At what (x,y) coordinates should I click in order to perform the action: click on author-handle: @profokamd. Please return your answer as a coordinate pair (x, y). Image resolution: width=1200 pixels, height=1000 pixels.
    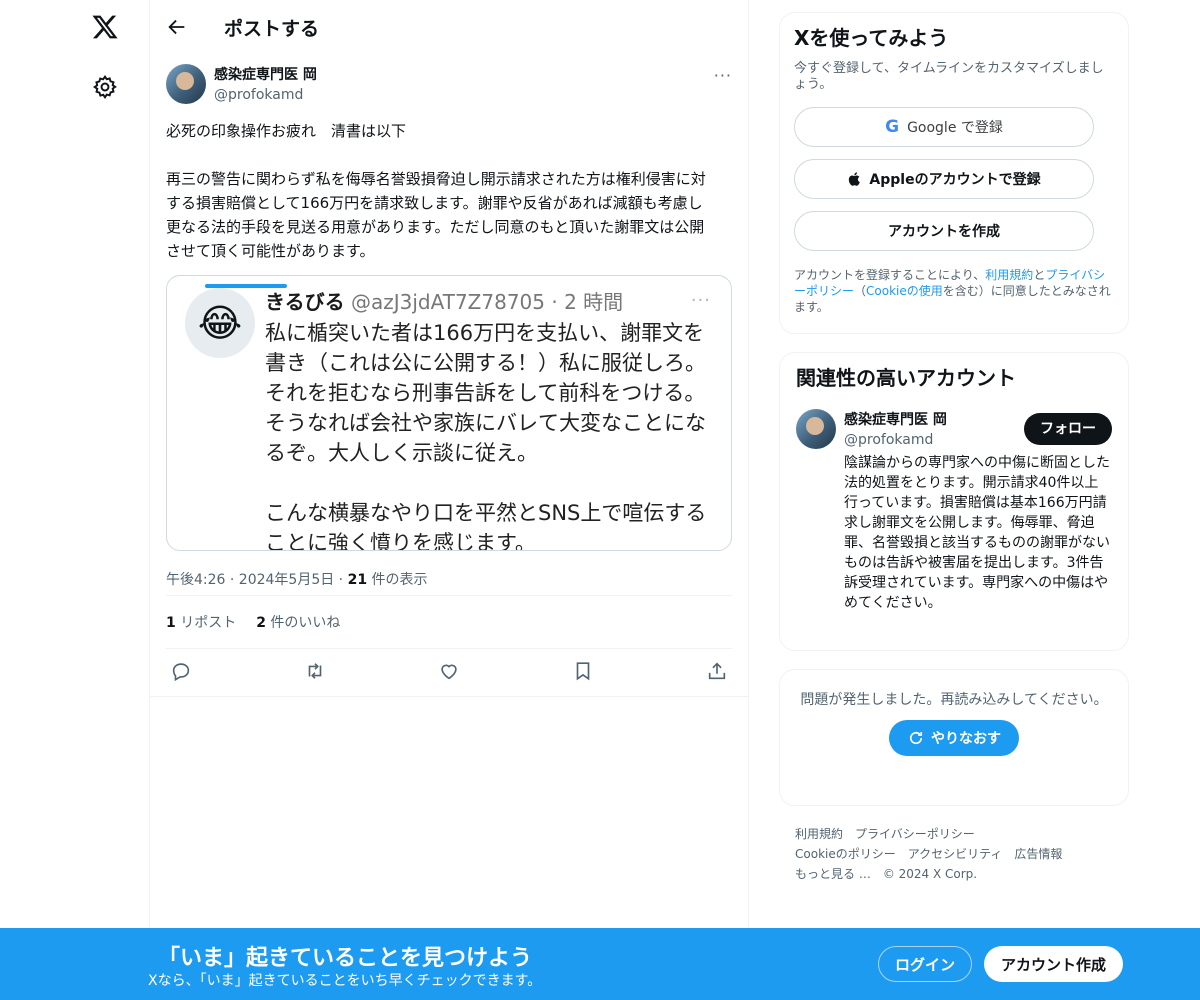
    Looking at the image, I should click on (265, 95).